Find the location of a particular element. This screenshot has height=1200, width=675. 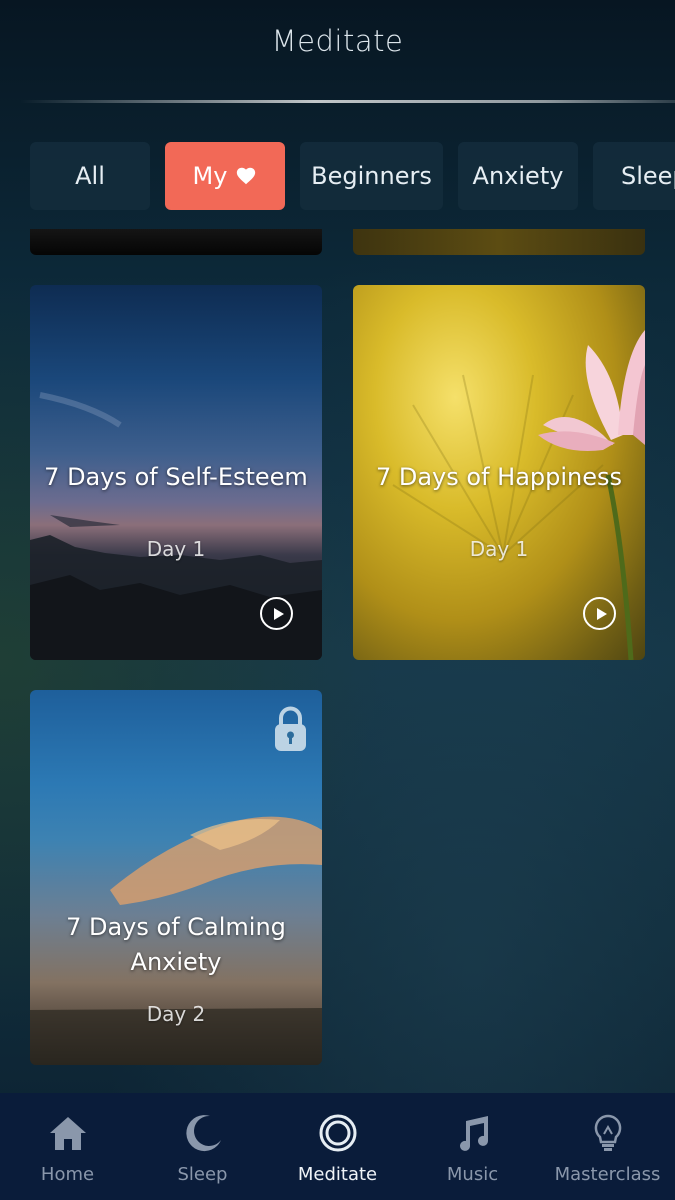

lightbulb-icon is located at coordinates (607, 1132).